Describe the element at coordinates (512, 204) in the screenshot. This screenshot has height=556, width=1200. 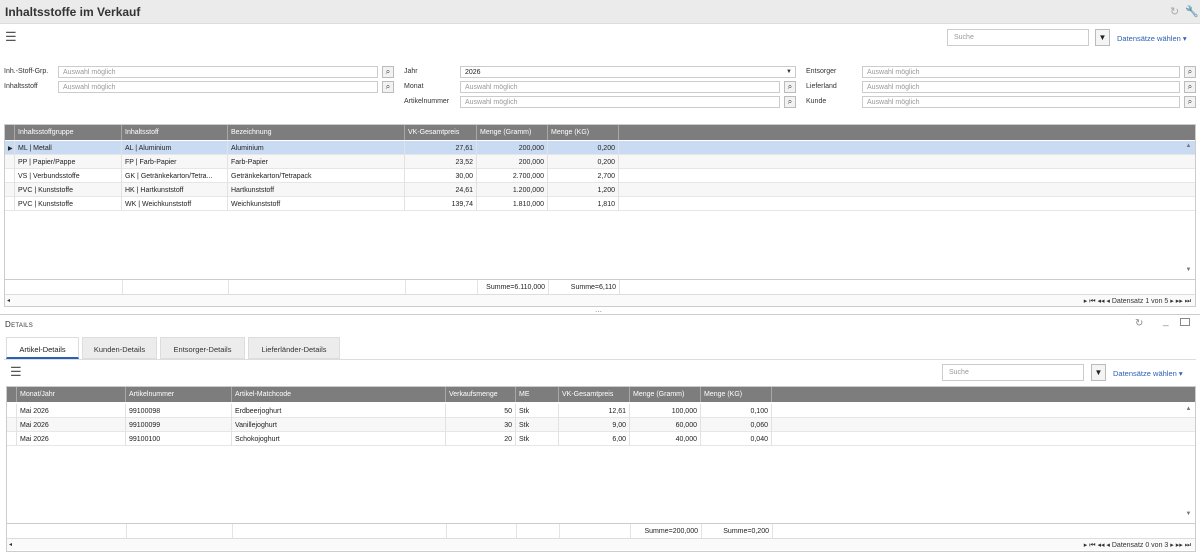
I see `table-cell: 1.810,000` at that location.